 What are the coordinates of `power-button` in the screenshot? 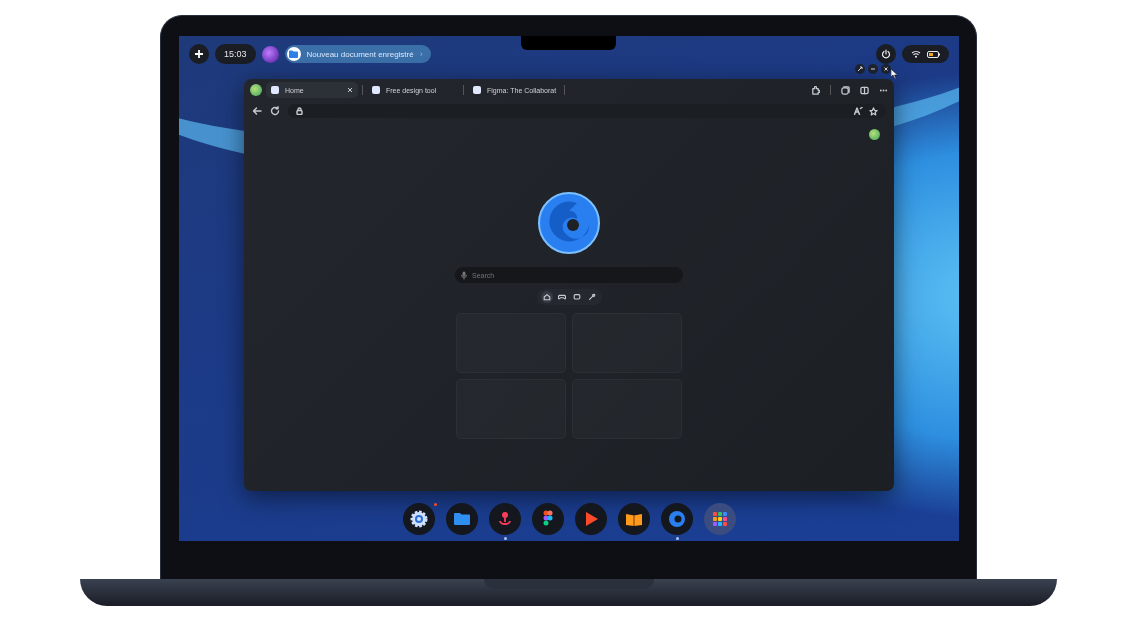 It's located at (886, 54).